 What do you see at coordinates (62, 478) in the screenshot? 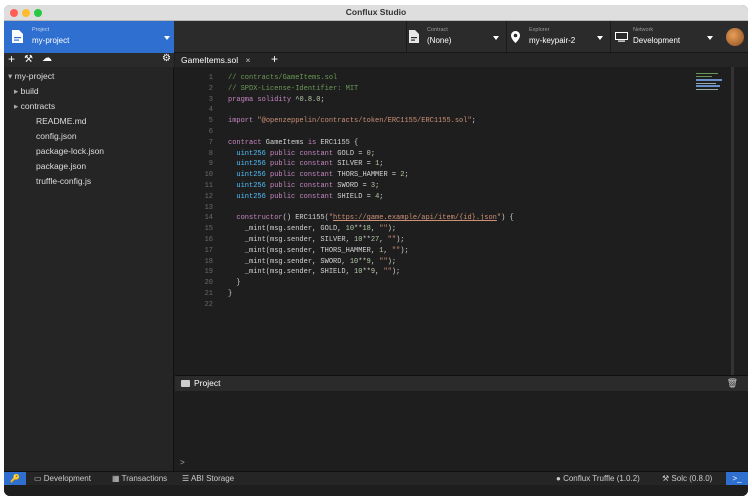
I see `development-status: ▭ Development` at bounding box center [62, 478].